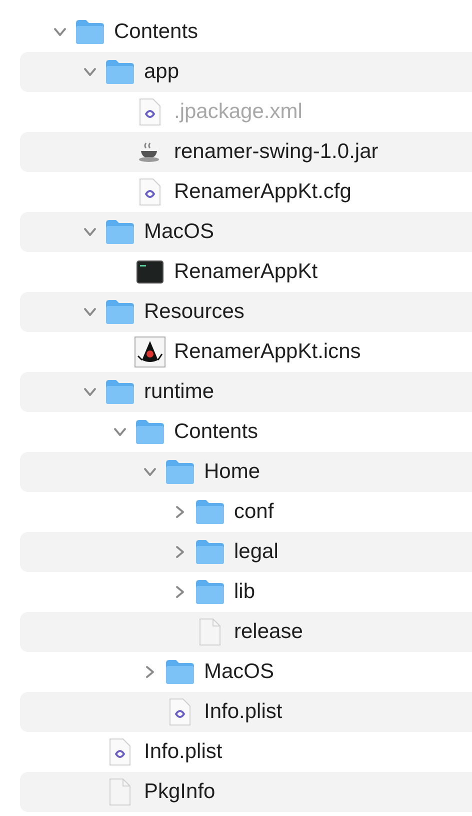 The width and height of the screenshot is (472, 816). I want to click on folder-name: runtime, so click(179, 392).